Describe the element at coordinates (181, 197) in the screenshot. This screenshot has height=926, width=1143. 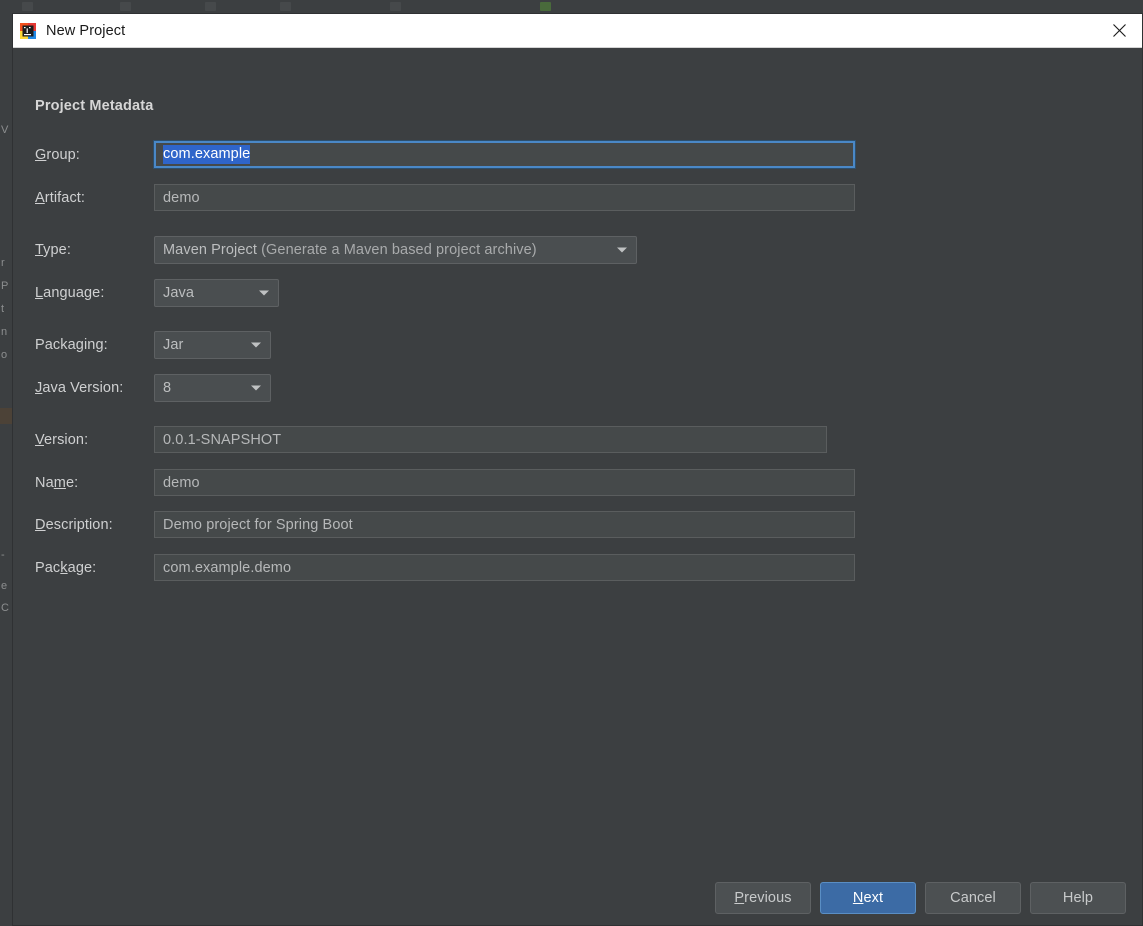
I see `artifact-input-value: demo` at that location.